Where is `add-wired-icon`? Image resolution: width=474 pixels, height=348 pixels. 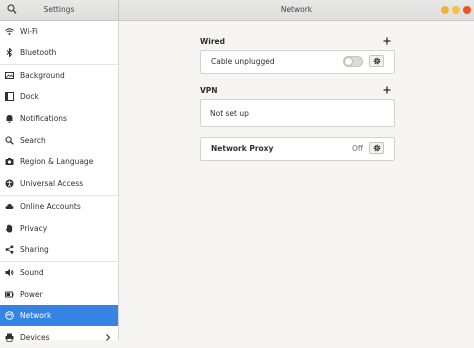 add-wired-icon is located at coordinates (387, 41).